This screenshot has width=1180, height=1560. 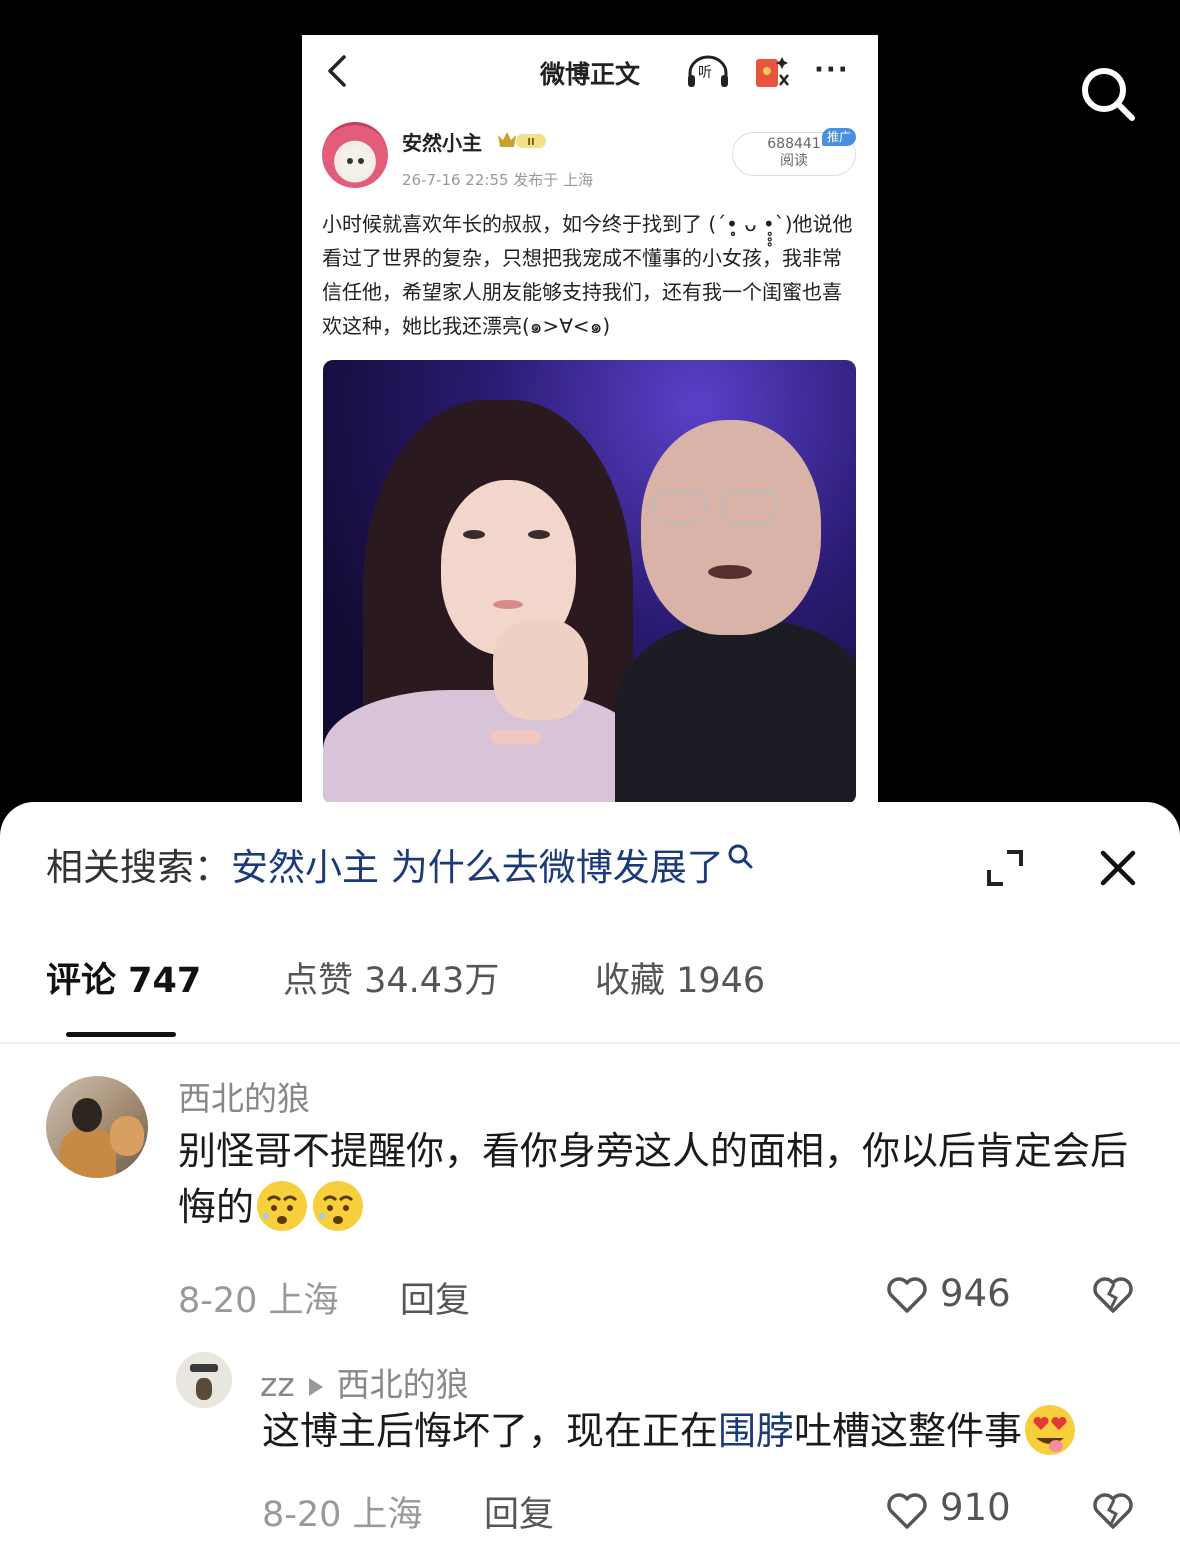 I want to click on badge-level: II, so click(x=530, y=142).